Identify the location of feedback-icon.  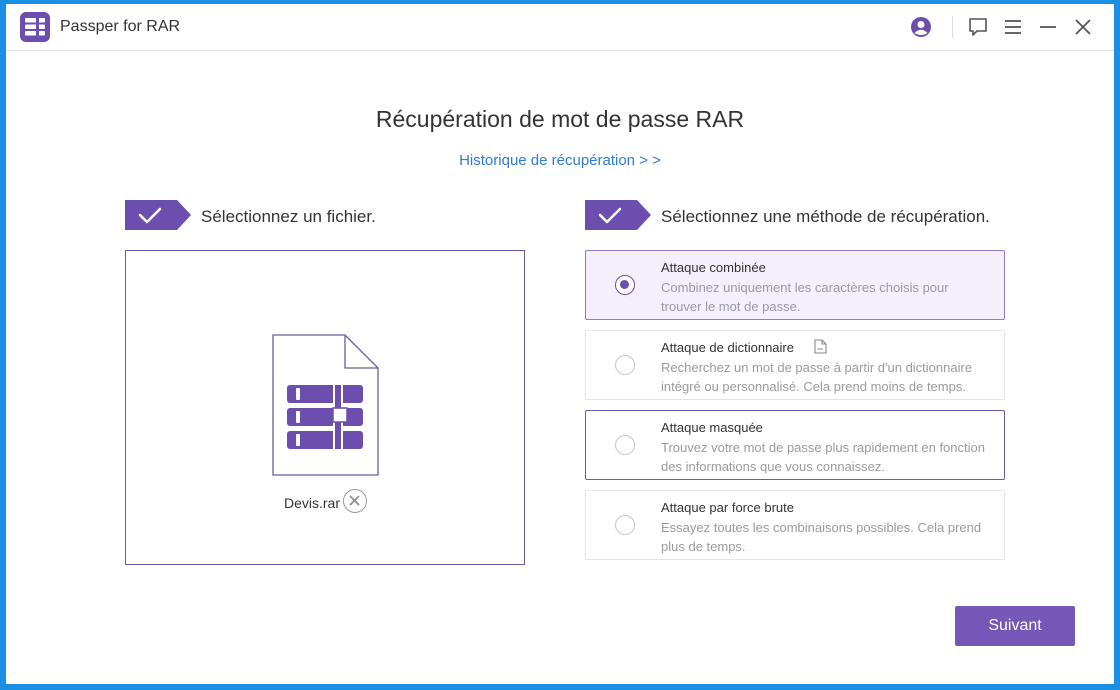
(978, 27).